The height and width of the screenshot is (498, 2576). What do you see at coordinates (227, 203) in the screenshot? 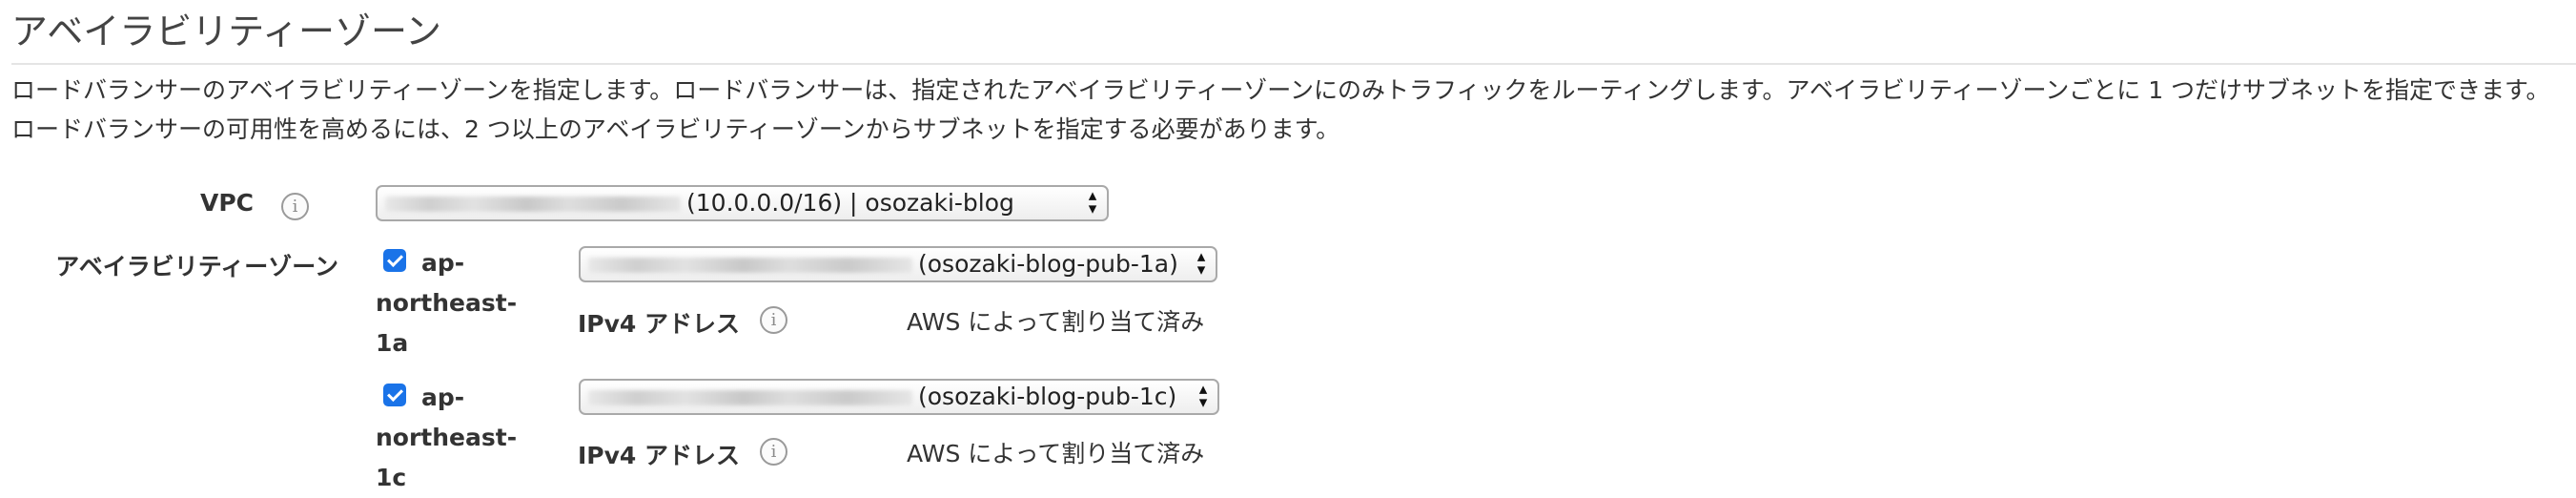
I see `vpc-label: VPC` at bounding box center [227, 203].